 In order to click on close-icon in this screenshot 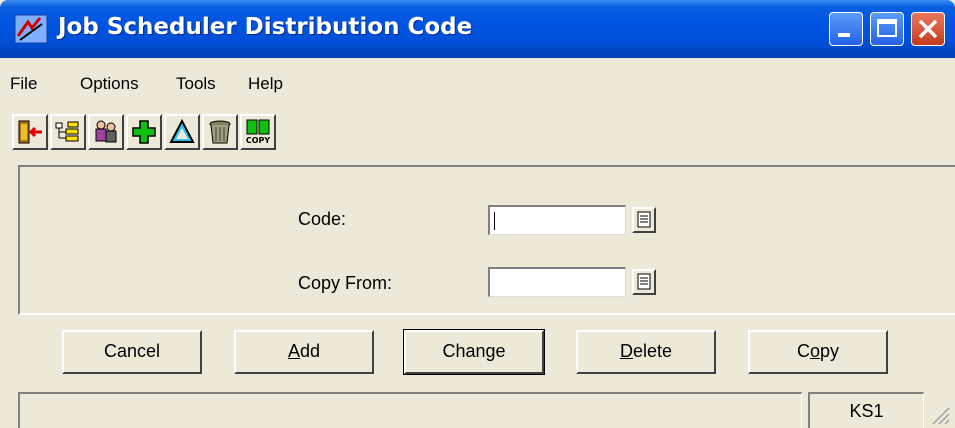, I will do `click(928, 29)`.